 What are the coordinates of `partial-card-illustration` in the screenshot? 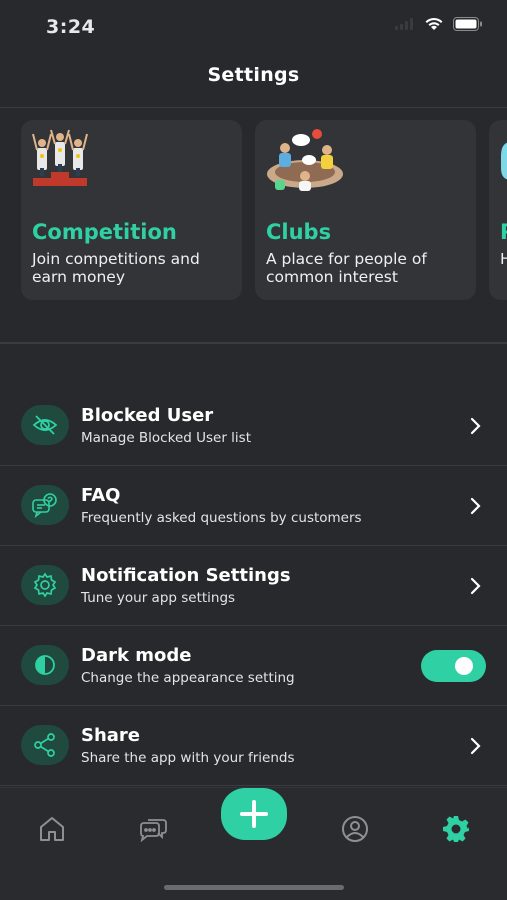 It's located at (503, 162).